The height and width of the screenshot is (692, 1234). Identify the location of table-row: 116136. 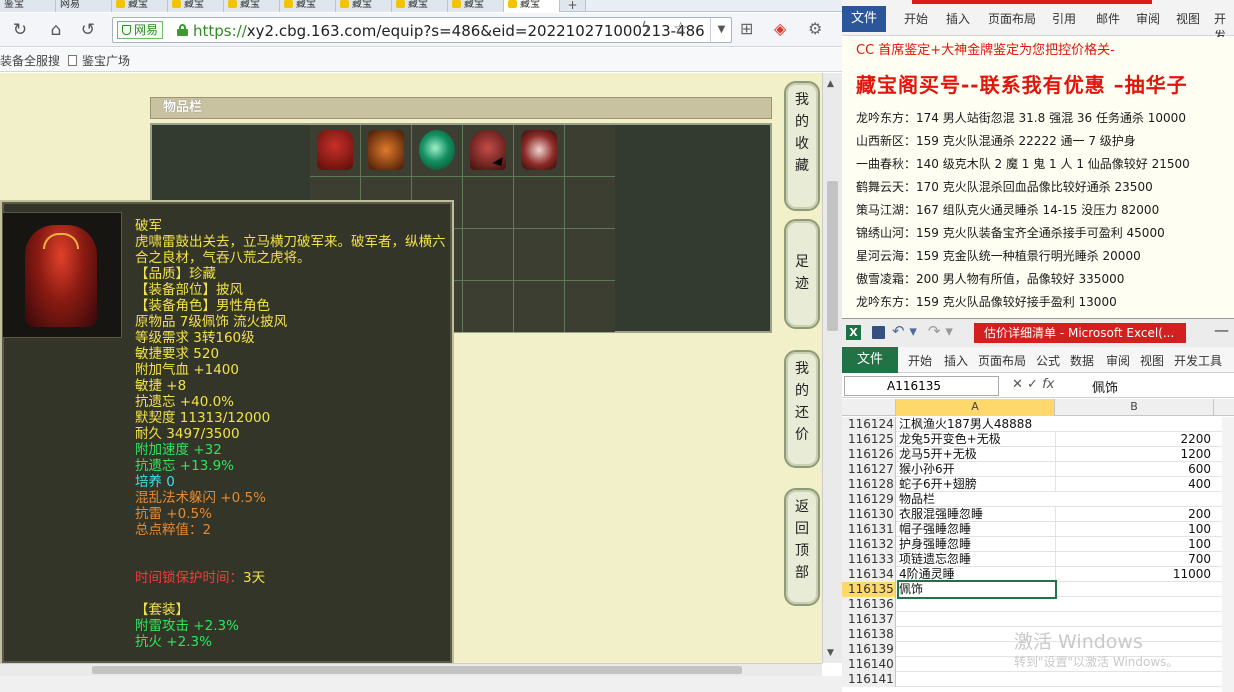
(1038, 604).